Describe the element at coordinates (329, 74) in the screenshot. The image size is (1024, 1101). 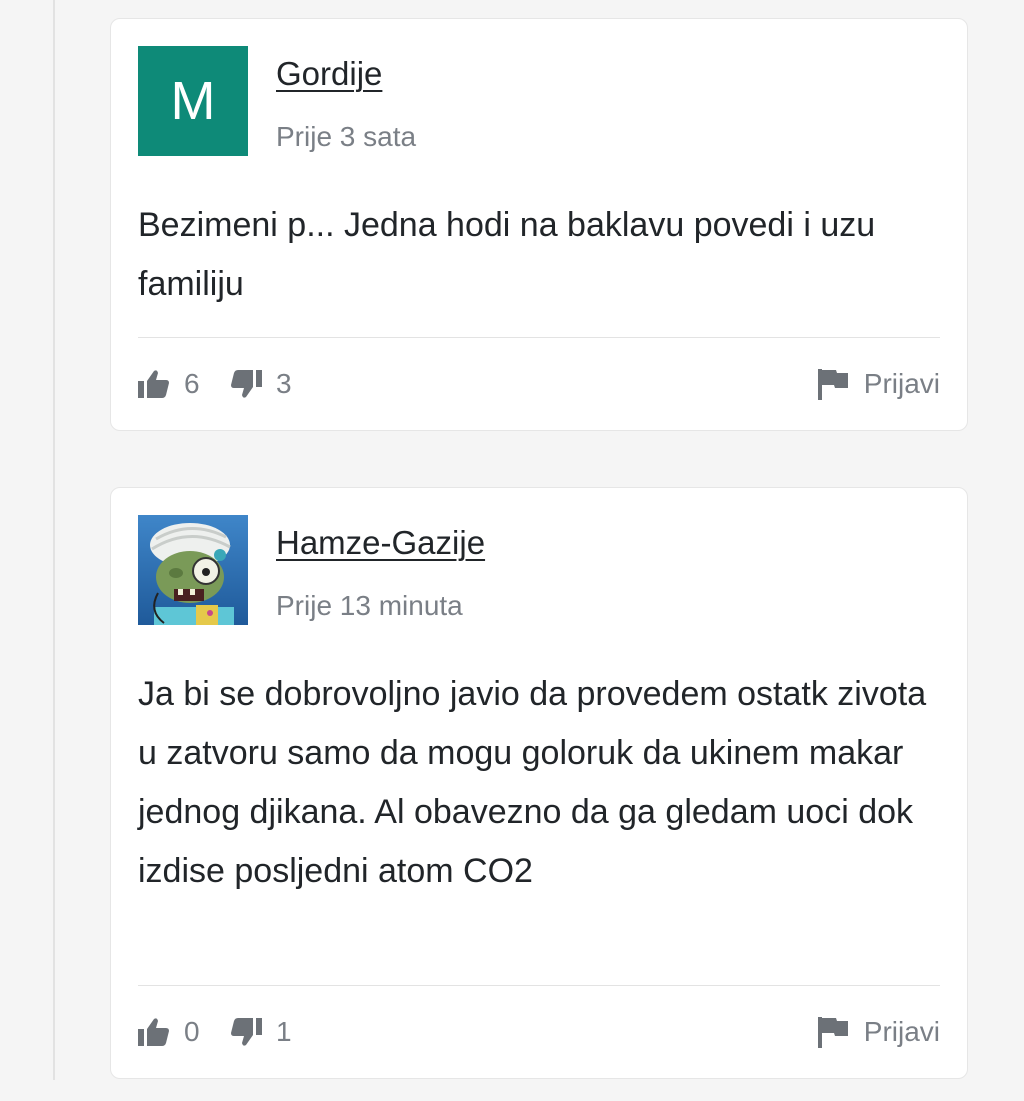
I see `comment-username: Gordije` at that location.